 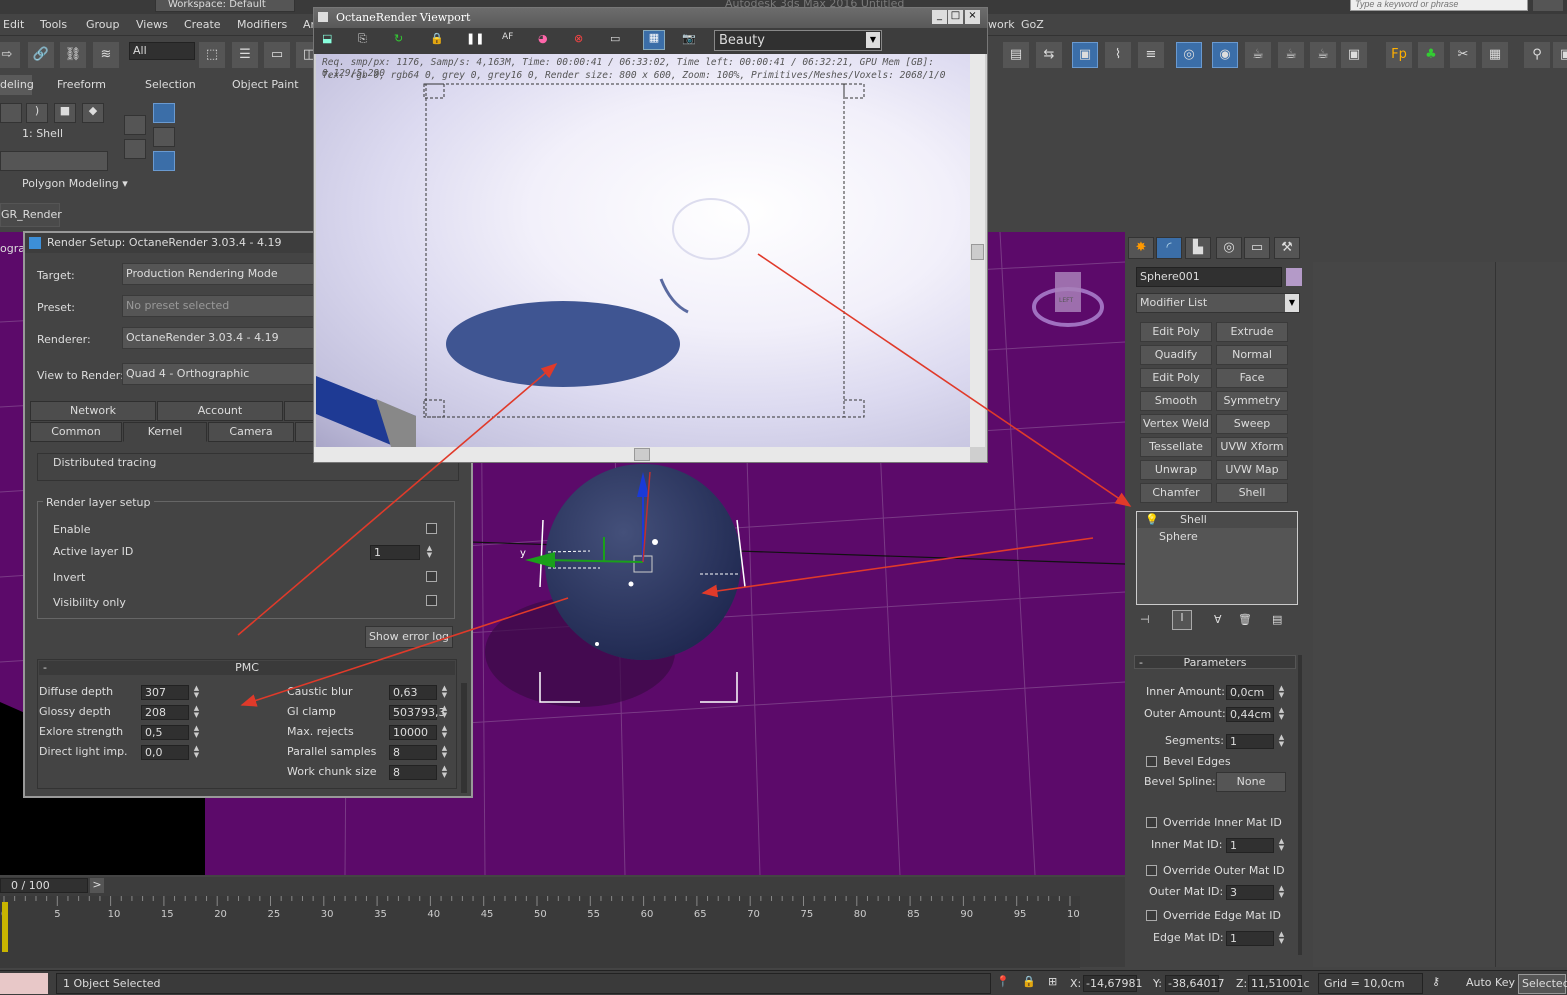 What do you see at coordinates (1151, 761) in the screenshot?
I see `bevel-edges-checkbox` at bounding box center [1151, 761].